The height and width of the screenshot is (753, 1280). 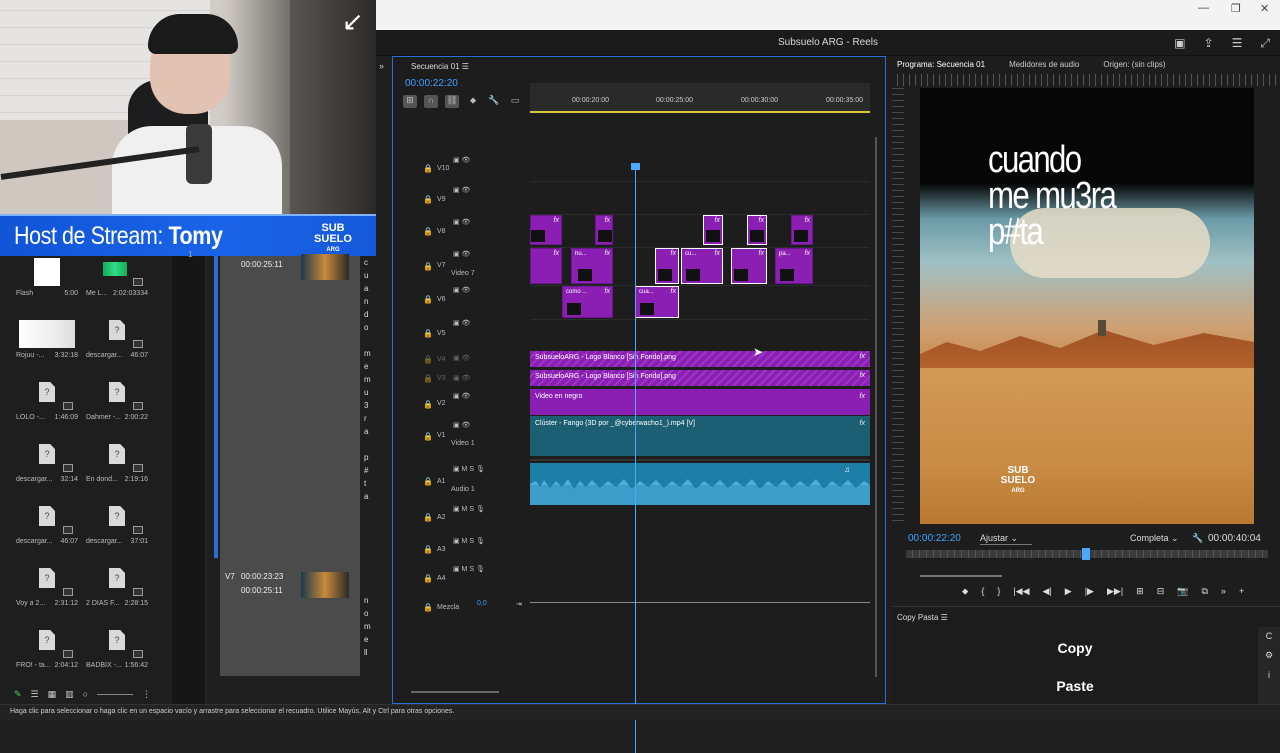 What do you see at coordinates (47, 463) in the screenshot?
I see `project-item: ? descargar... 32:14` at bounding box center [47, 463].